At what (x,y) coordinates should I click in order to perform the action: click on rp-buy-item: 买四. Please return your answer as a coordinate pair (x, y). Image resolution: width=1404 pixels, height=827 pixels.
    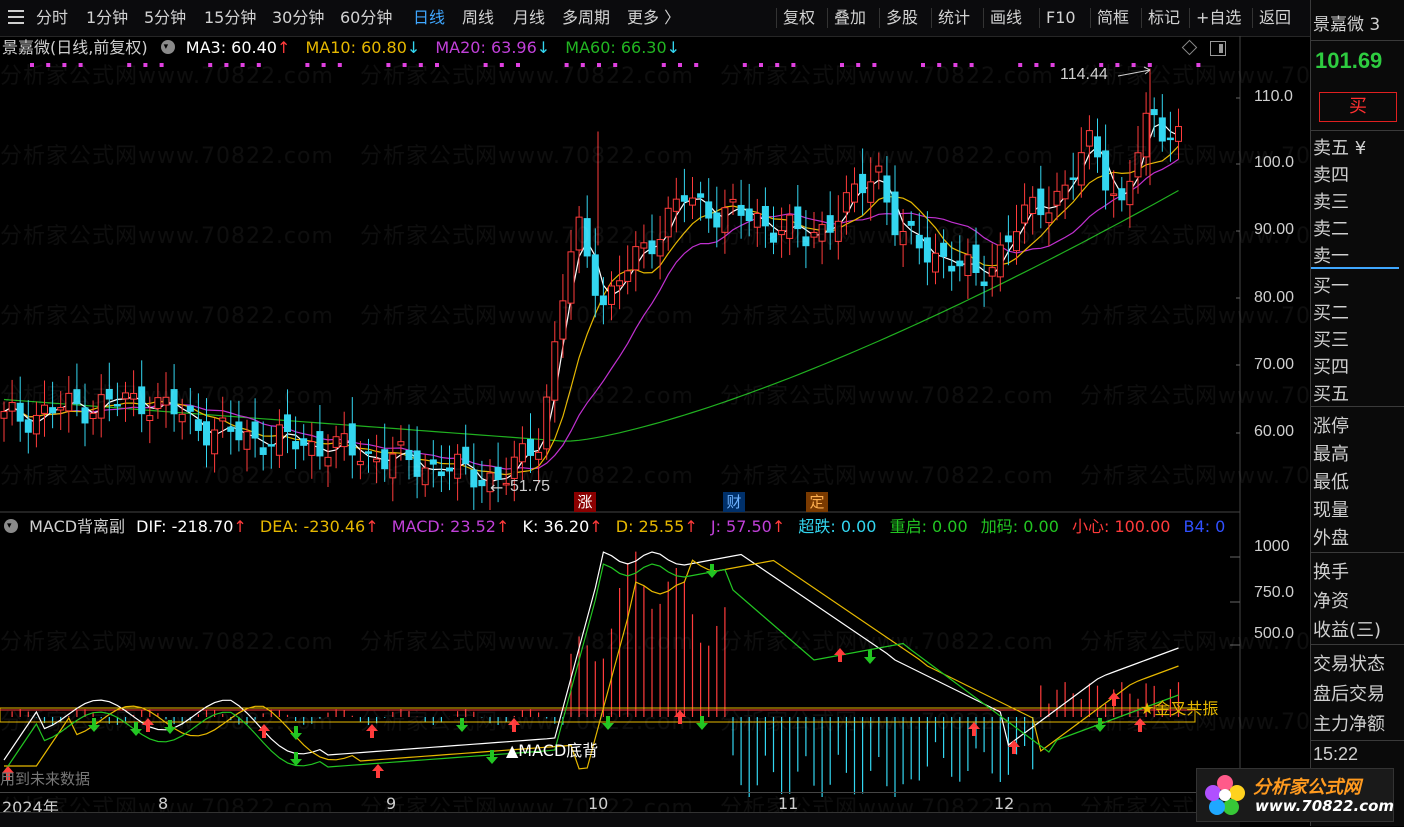
    Looking at the image, I should click on (1331, 367).